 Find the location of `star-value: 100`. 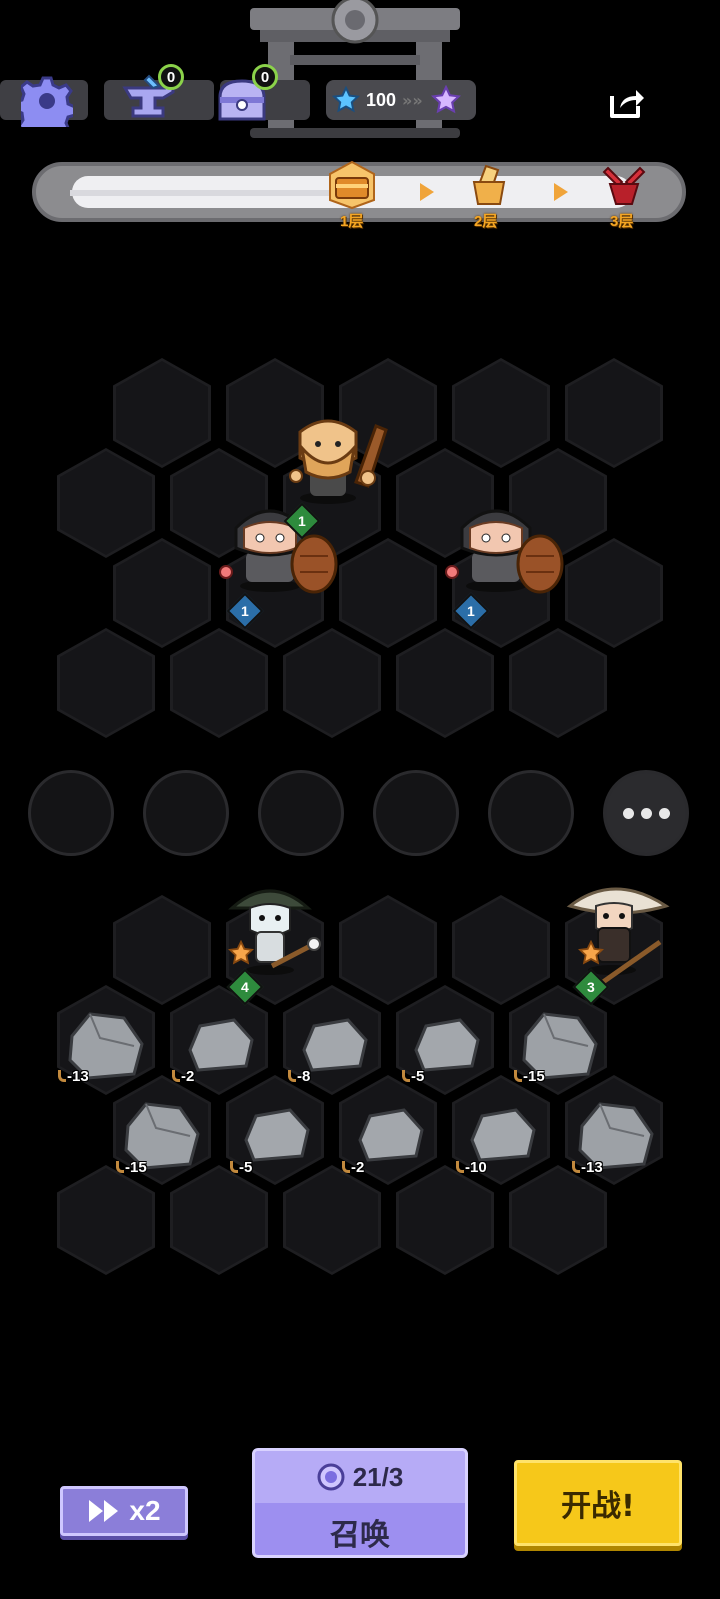

star-value: 100 is located at coordinates (381, 99).